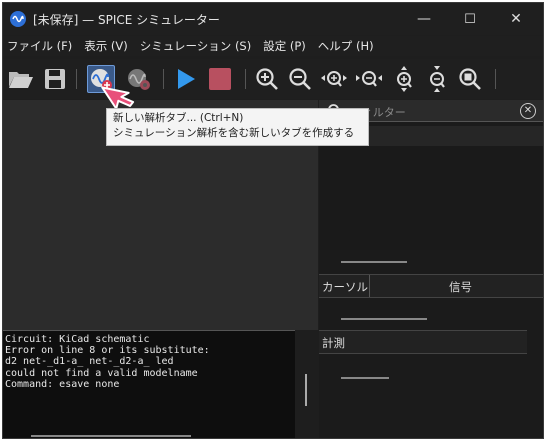 The width and height of the screenshot is (549, 442). Describe the element at coordinates (365, 378) in the screenshot. I see `measurements-horizontal-scrollbar` at that location.